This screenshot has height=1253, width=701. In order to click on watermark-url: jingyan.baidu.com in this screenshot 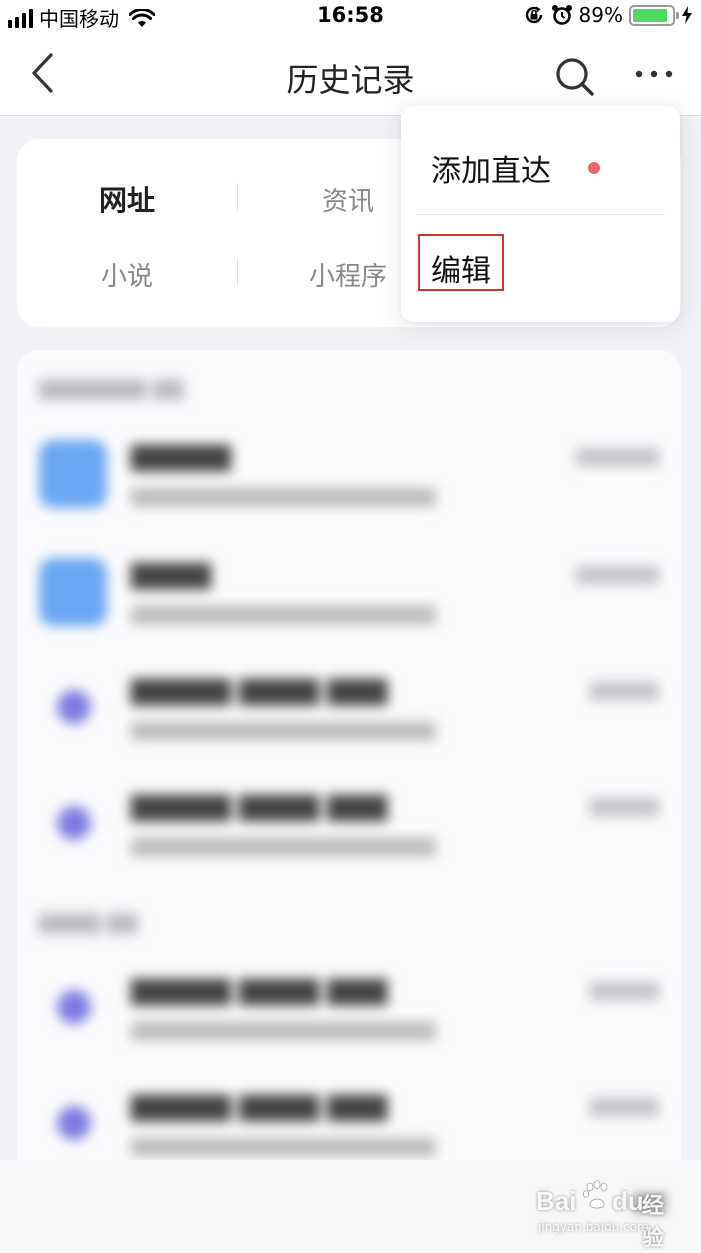, I will do `click(593, 1227)`.